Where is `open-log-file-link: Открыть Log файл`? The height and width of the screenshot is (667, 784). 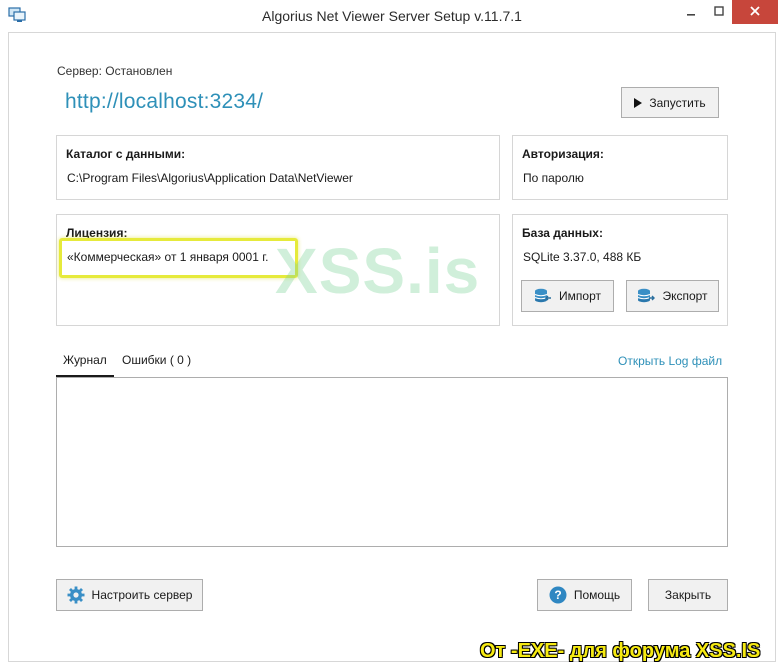 open-log-file-link: Открыть Log файл is located at coordinates (670, 361).